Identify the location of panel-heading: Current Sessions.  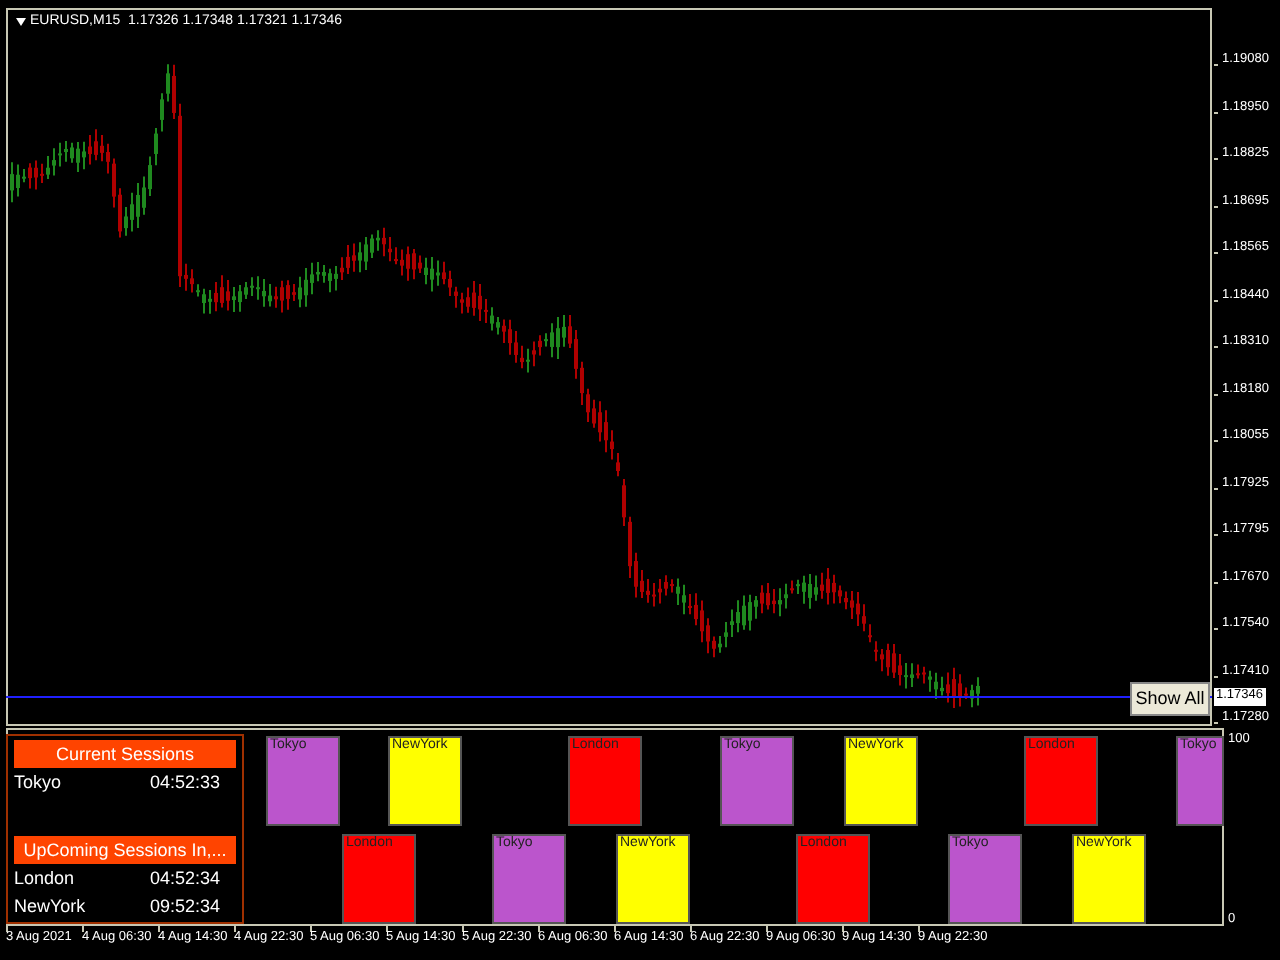
(125, 754).